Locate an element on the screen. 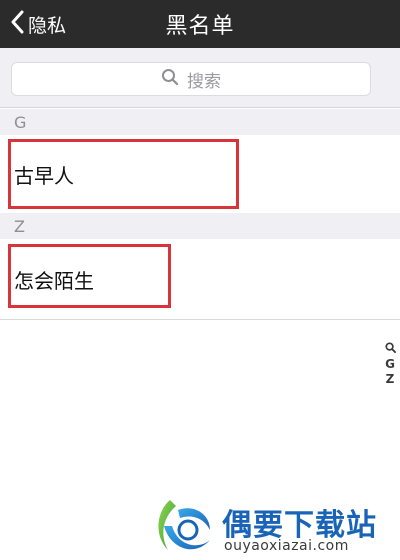 Image resolution: width=400 pixels, height=560 pixels. contact-name: 怎会陌生 is located at coordinates (54, 280).